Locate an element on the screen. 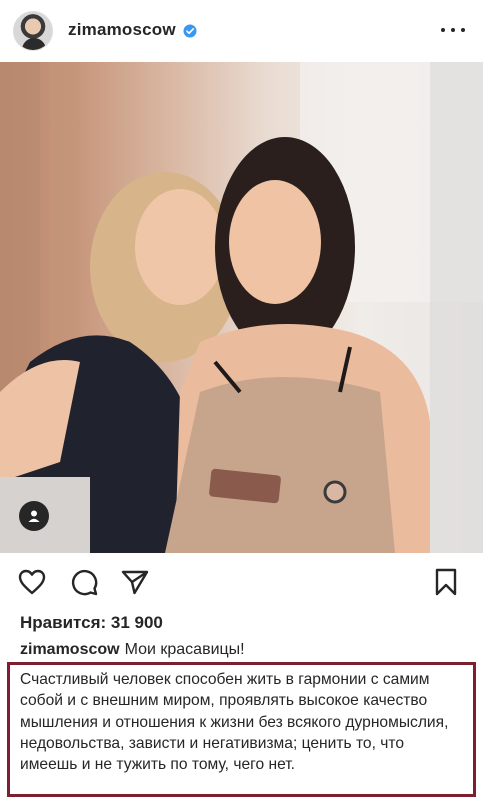  verified-badge-icon is located at coordinates (190, 31).